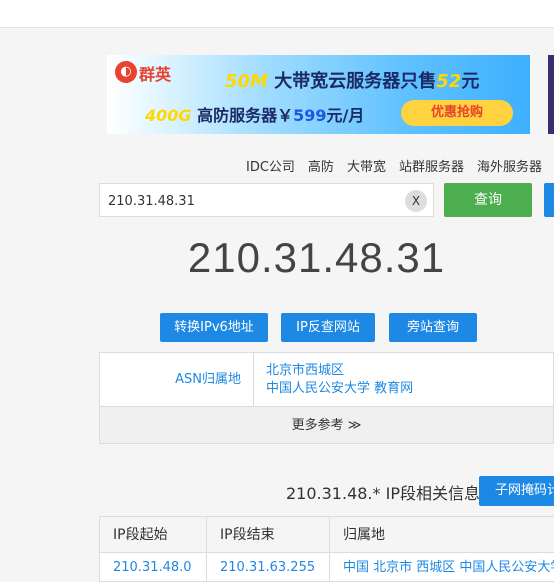 The height and width of the screenshot is (582, 554). What do you see at coordinates (277, 14) in the screenshot?
I see `top-bar` at bounding box center [277, 14].